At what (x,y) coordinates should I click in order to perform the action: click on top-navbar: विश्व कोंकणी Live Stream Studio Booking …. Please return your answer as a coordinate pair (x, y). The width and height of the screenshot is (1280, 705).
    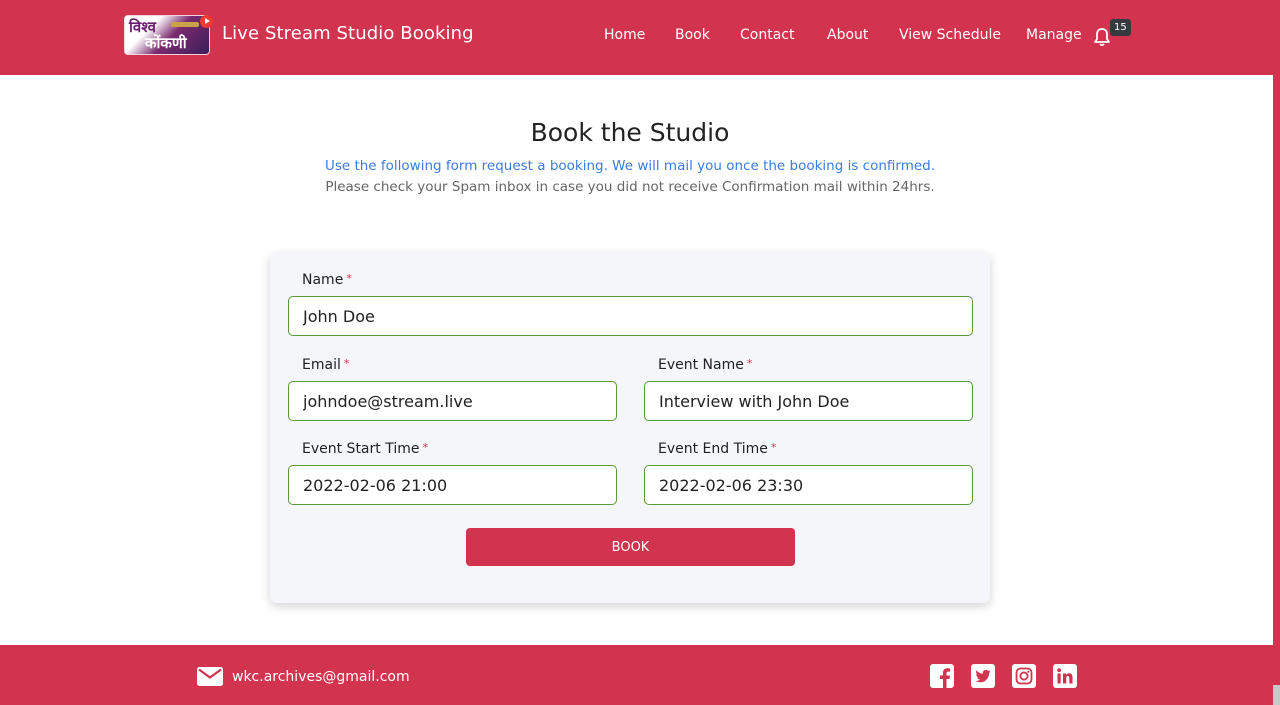
    Looking at the image, I should click on (640, 37).